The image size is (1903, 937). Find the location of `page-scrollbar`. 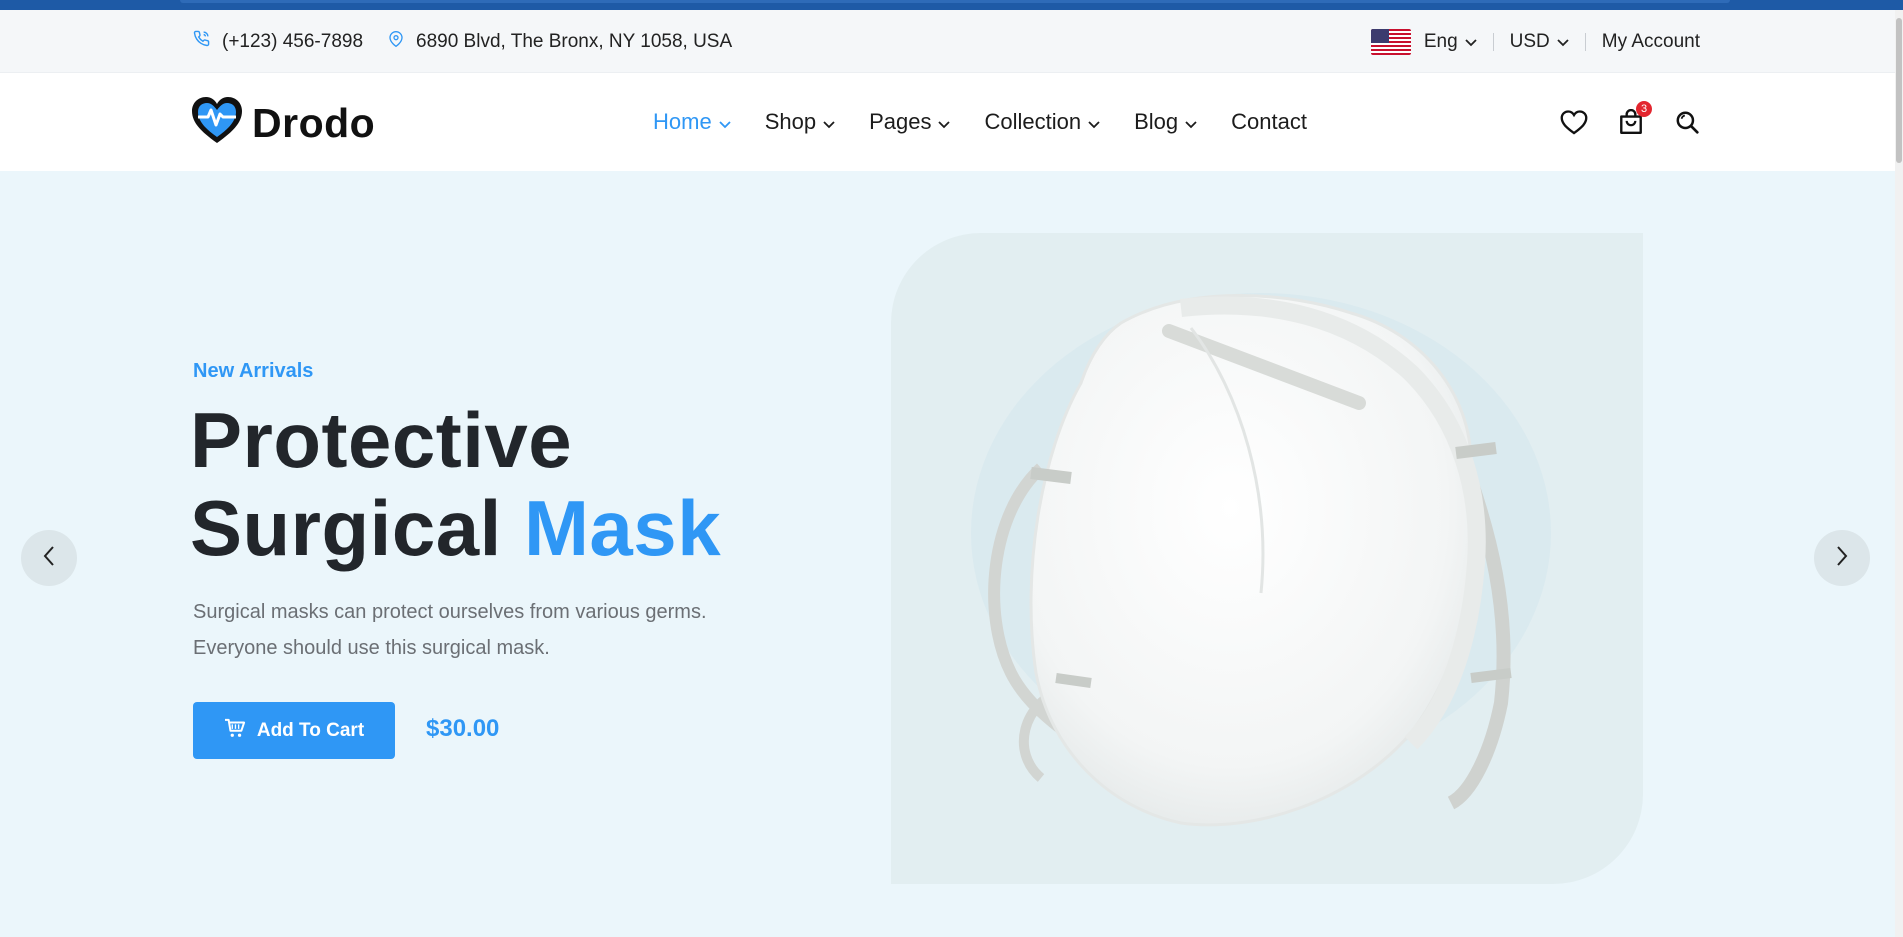

page-scrollbar is located at coordinates (1899, 473).